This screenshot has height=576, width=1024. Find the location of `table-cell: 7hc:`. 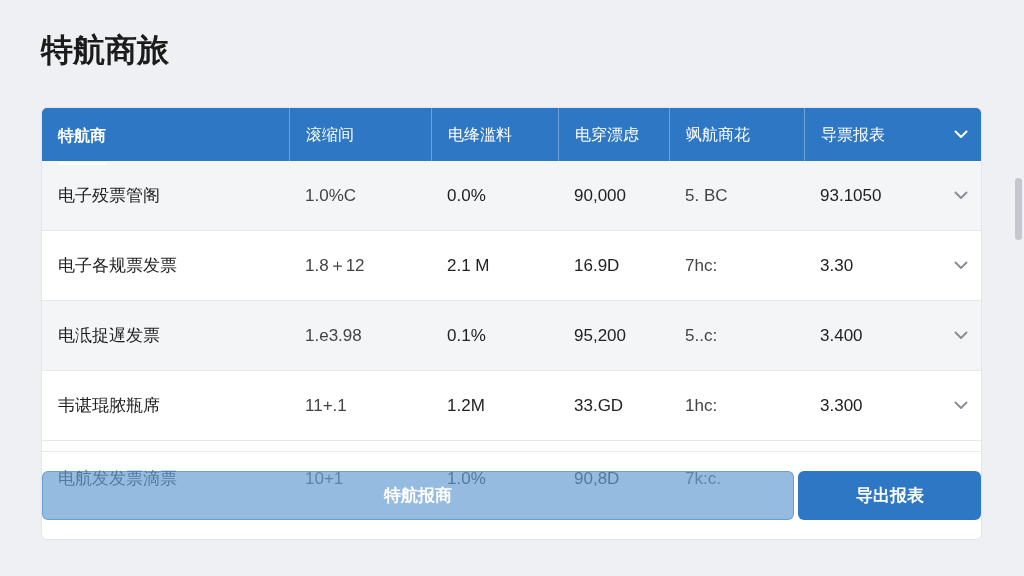

table-cell: 7hc: is located at coordinates (701, 265).